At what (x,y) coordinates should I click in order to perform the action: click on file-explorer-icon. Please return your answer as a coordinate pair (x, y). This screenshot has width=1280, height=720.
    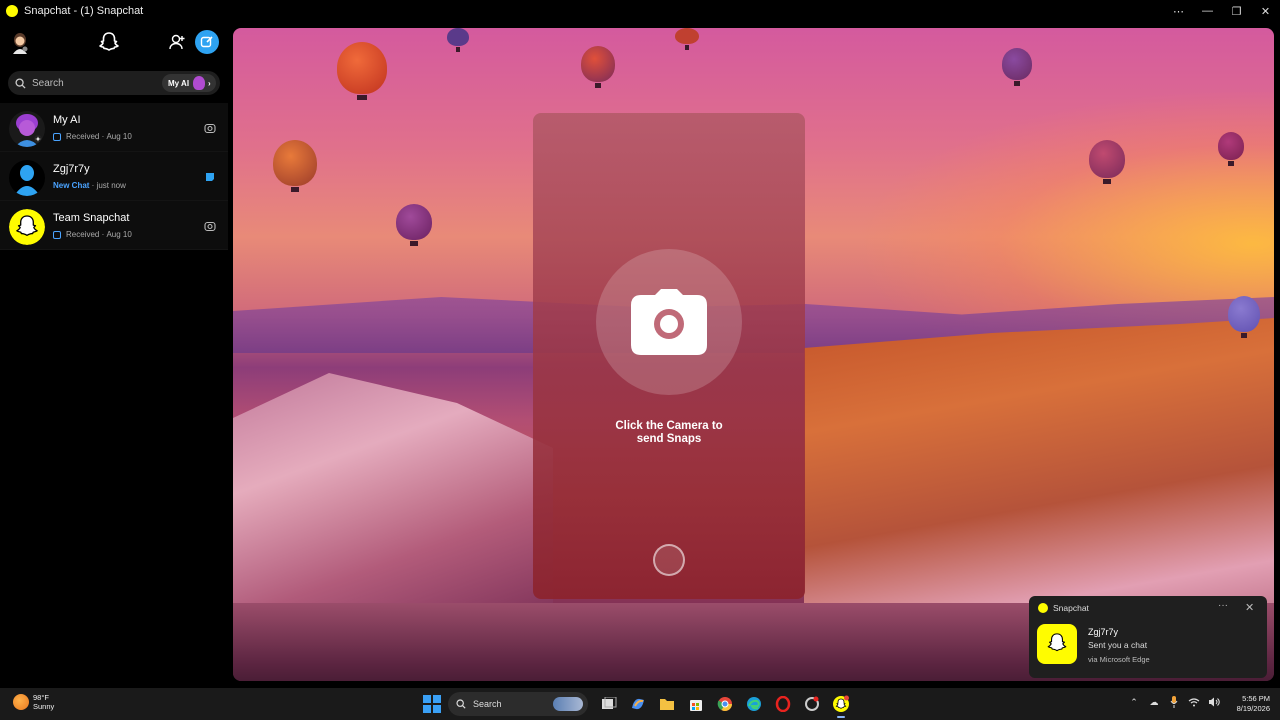
    Looking at the image, I should click on (667, 704).